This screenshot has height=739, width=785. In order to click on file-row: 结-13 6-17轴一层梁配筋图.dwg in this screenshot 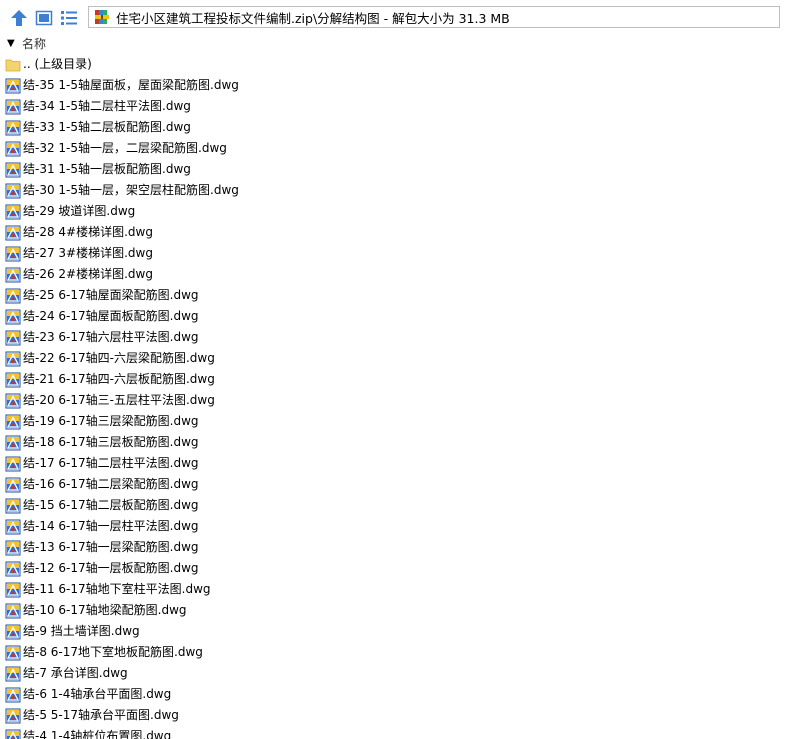, I will do `click(392, 547)`.